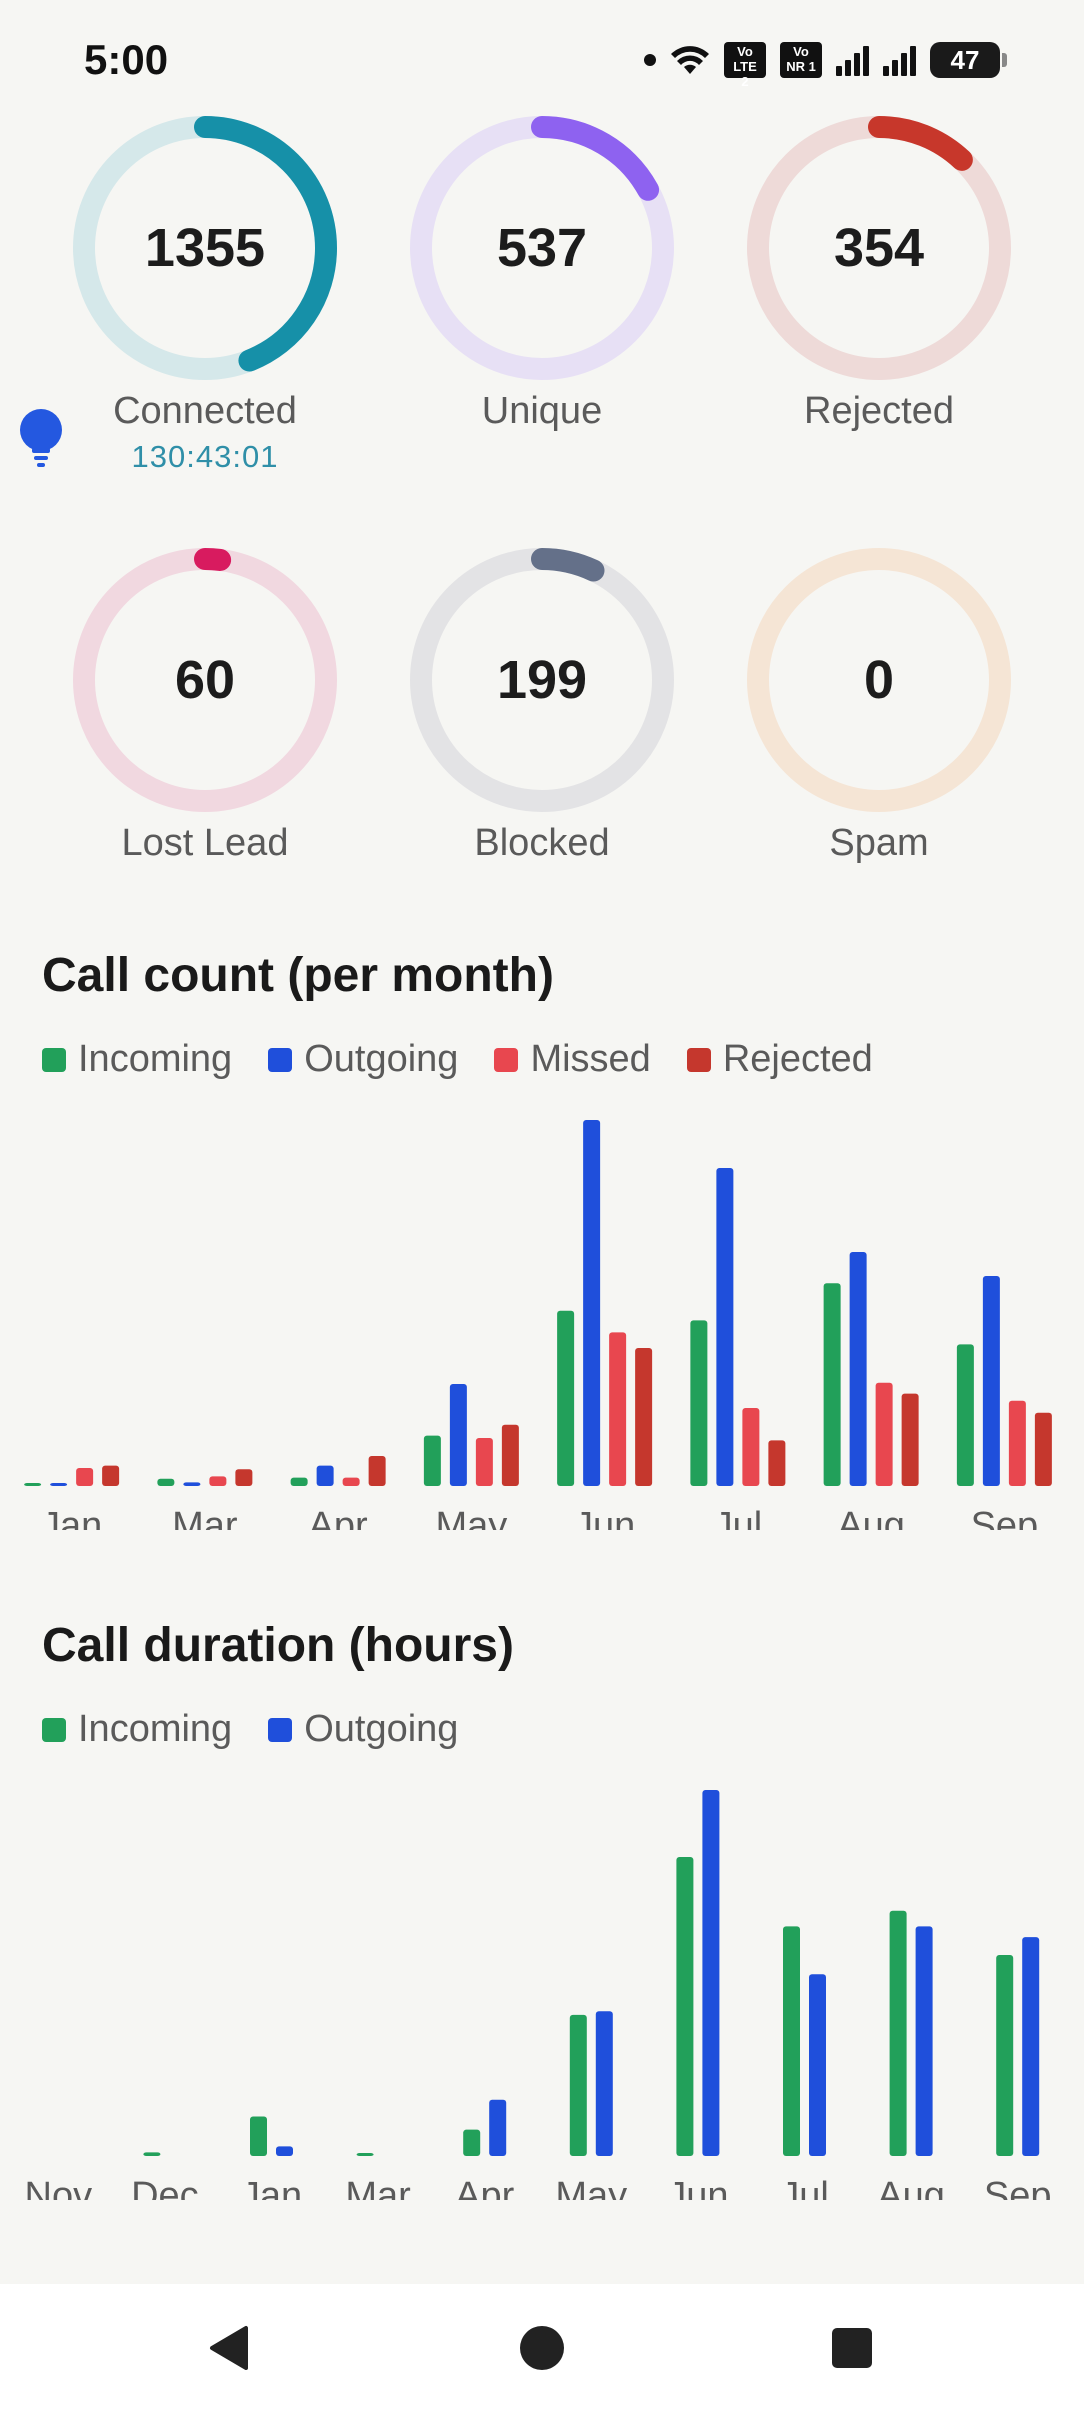  What do you see at coordinates (644, 1417) in the screenshot?
I see `bar-rejected-jun` at bounding box center [644, 1417].